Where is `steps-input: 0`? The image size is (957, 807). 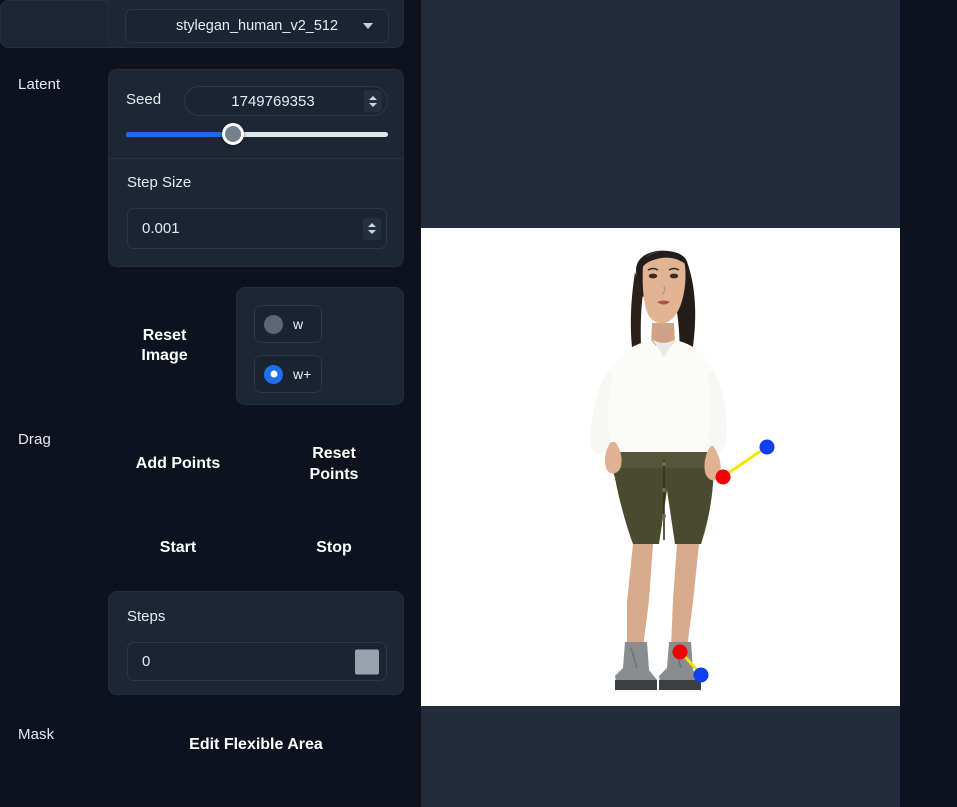 steps-input: 0 is located at coordinates (257, 661).